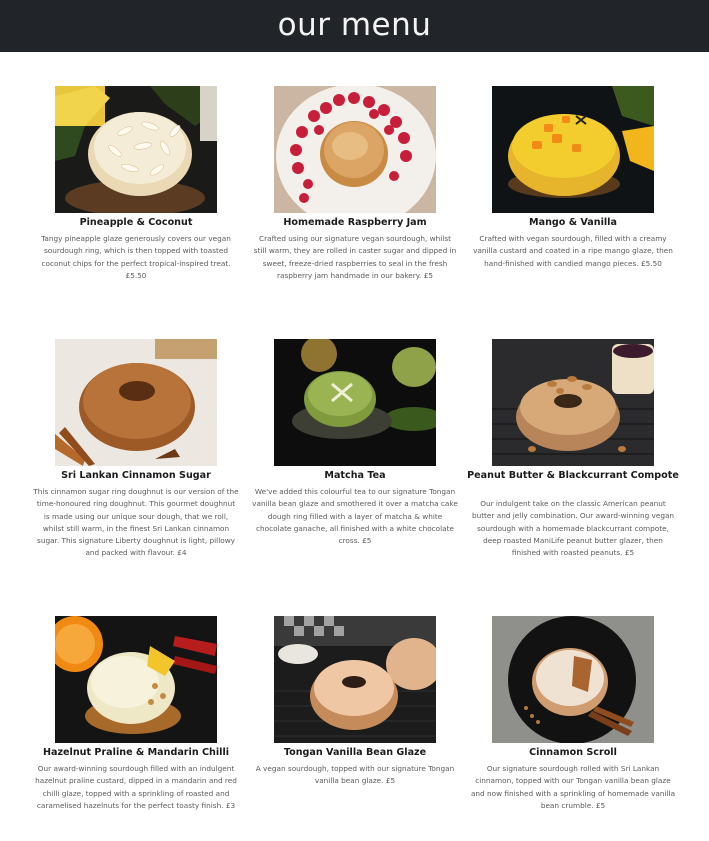  Describe the element at coordinates (355, 149) in the screenshot. I see `raspberry-jam-photo` at that location.